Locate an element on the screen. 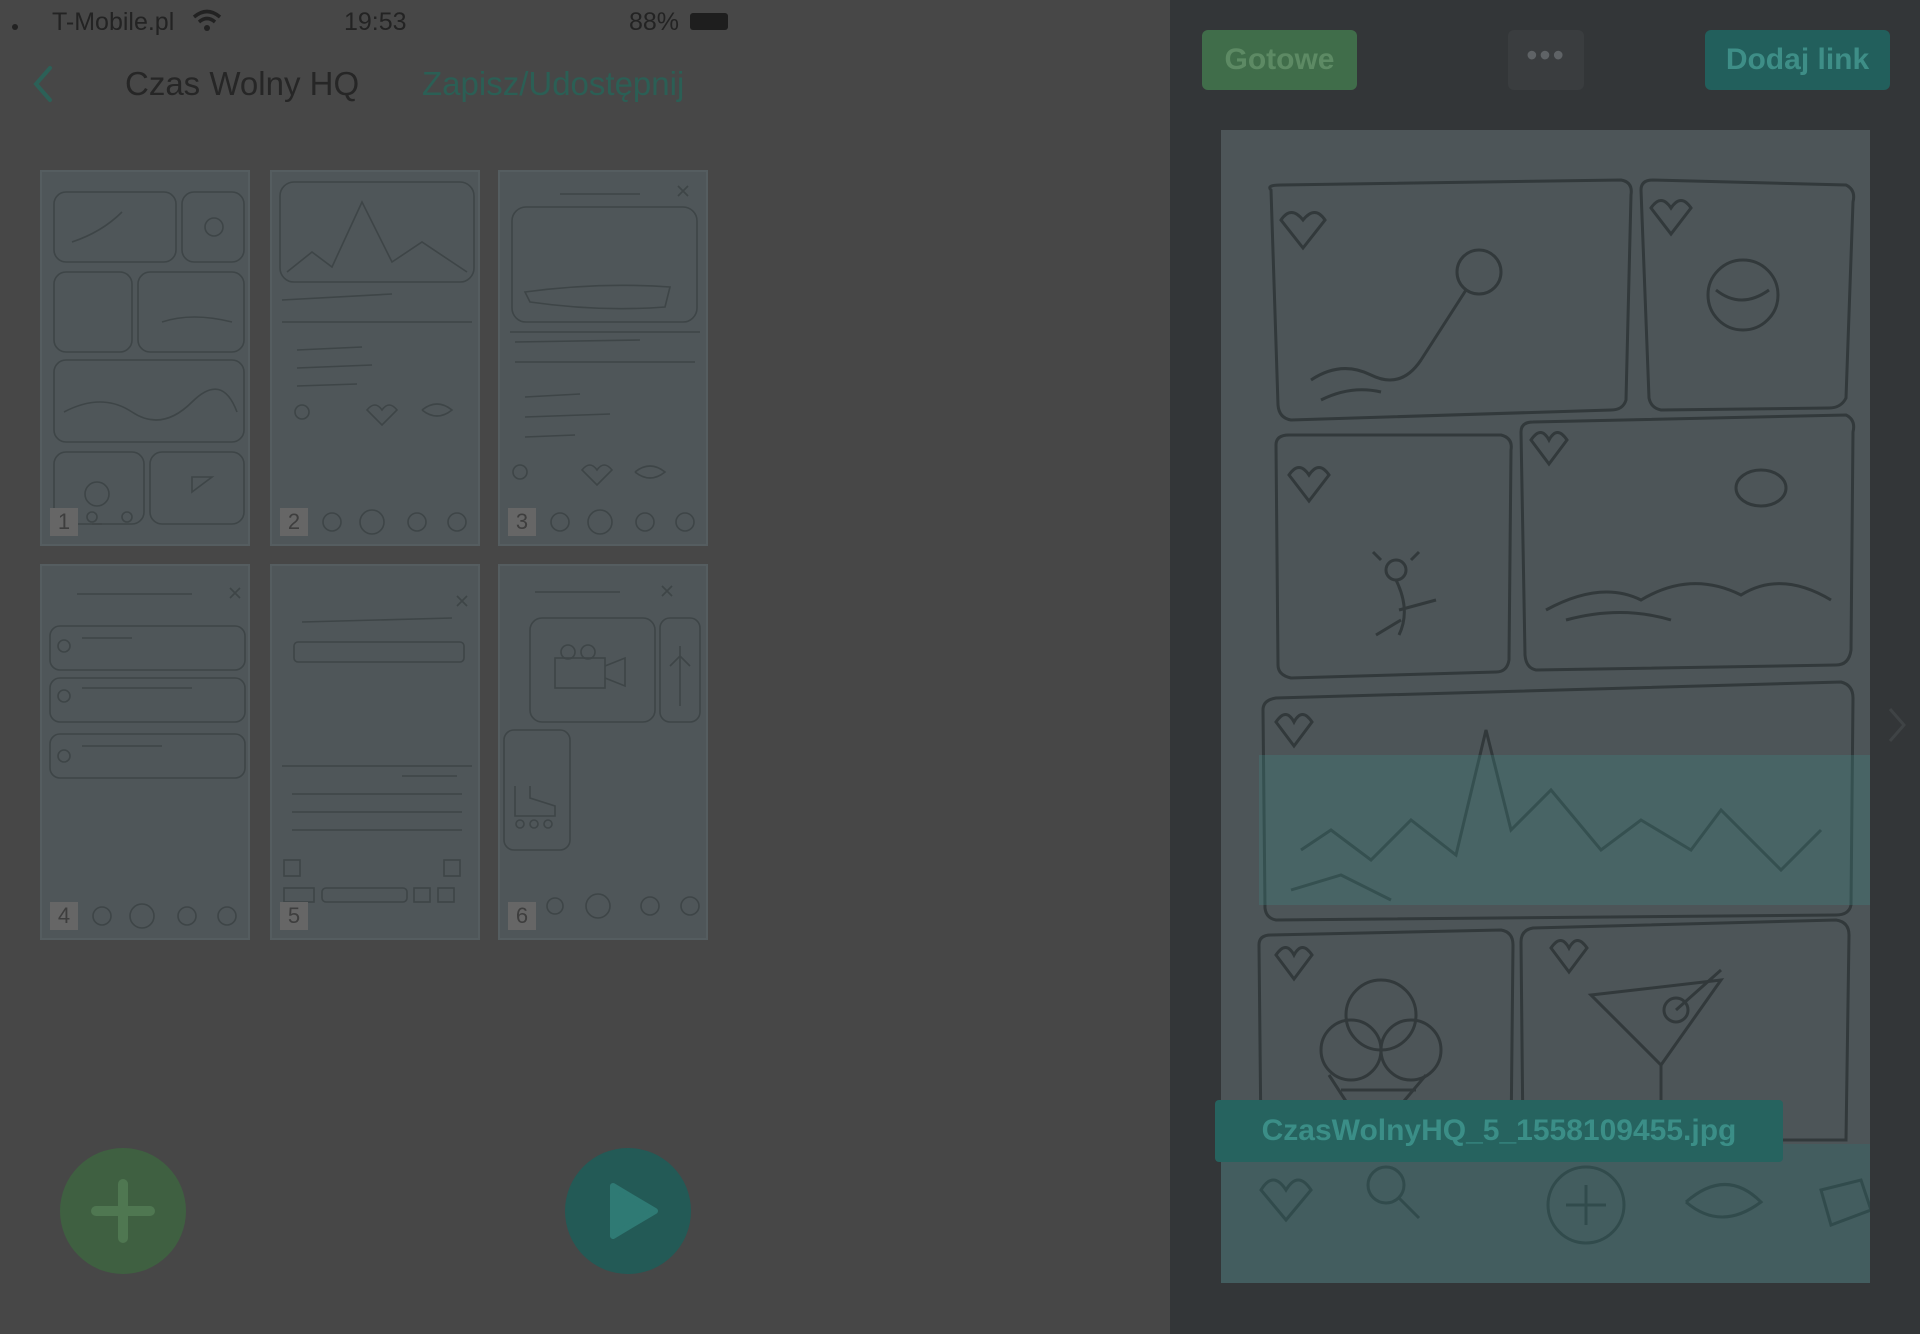 The height and width of the screenshot is (1334, 1920). plus-icon is located at coordinates (123, 1211).